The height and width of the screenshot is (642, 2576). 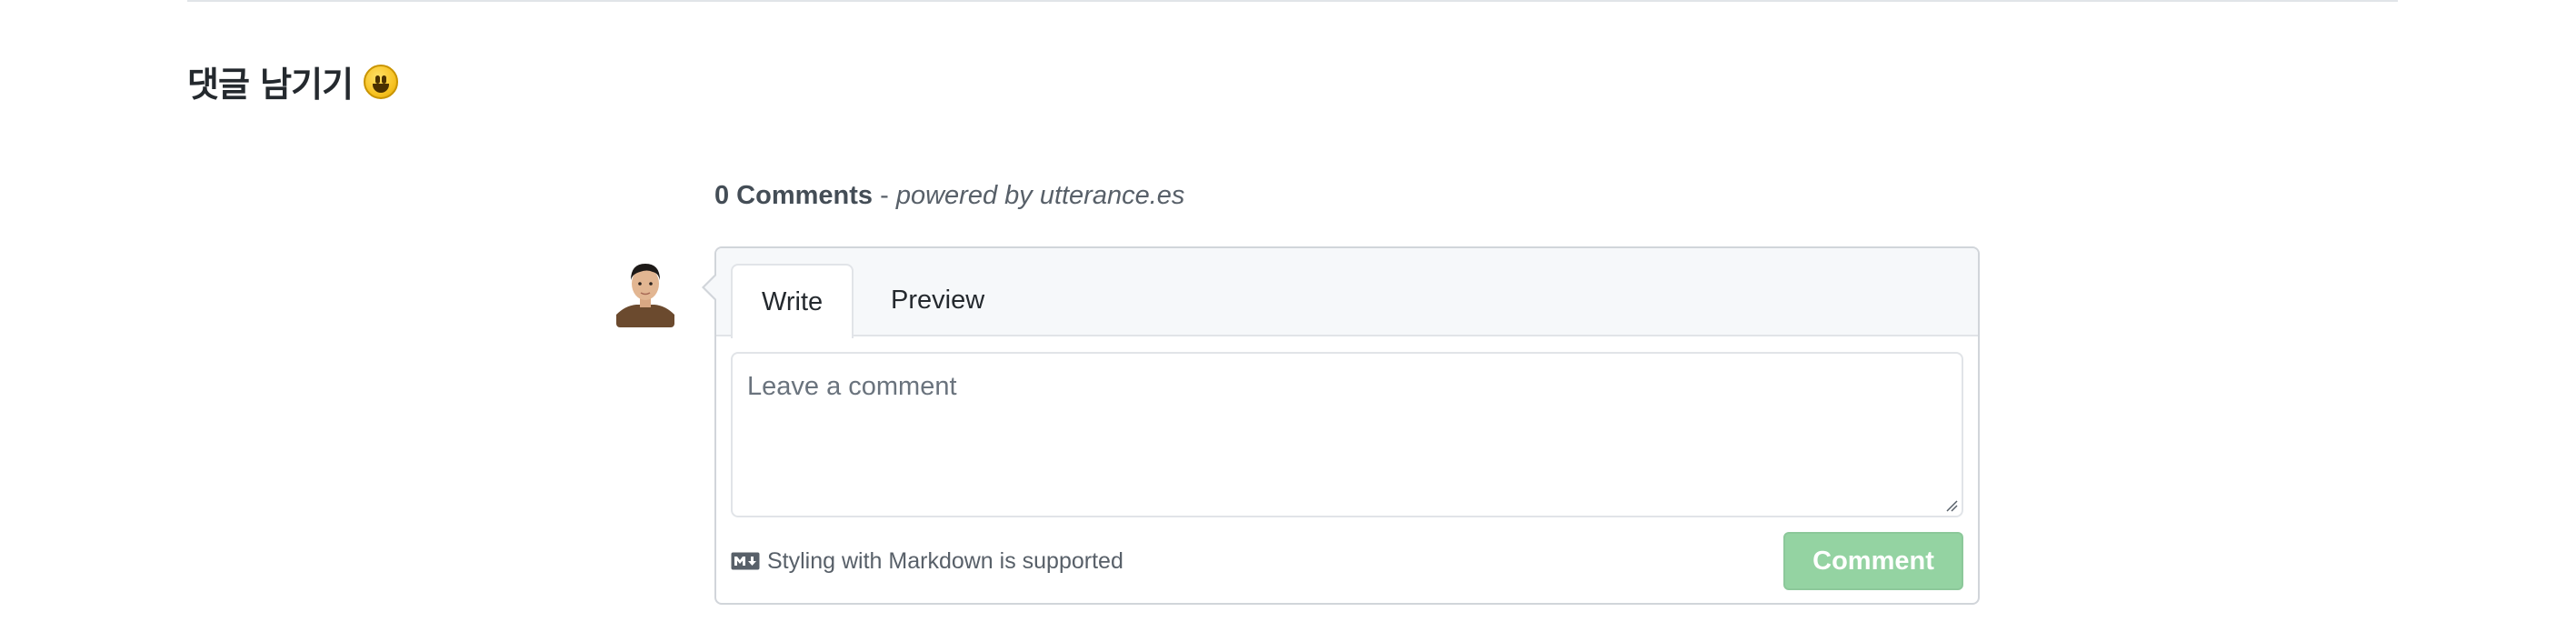 I want to click on powered-by-text: powered by utterance.es, so click(x=1040, y=195).